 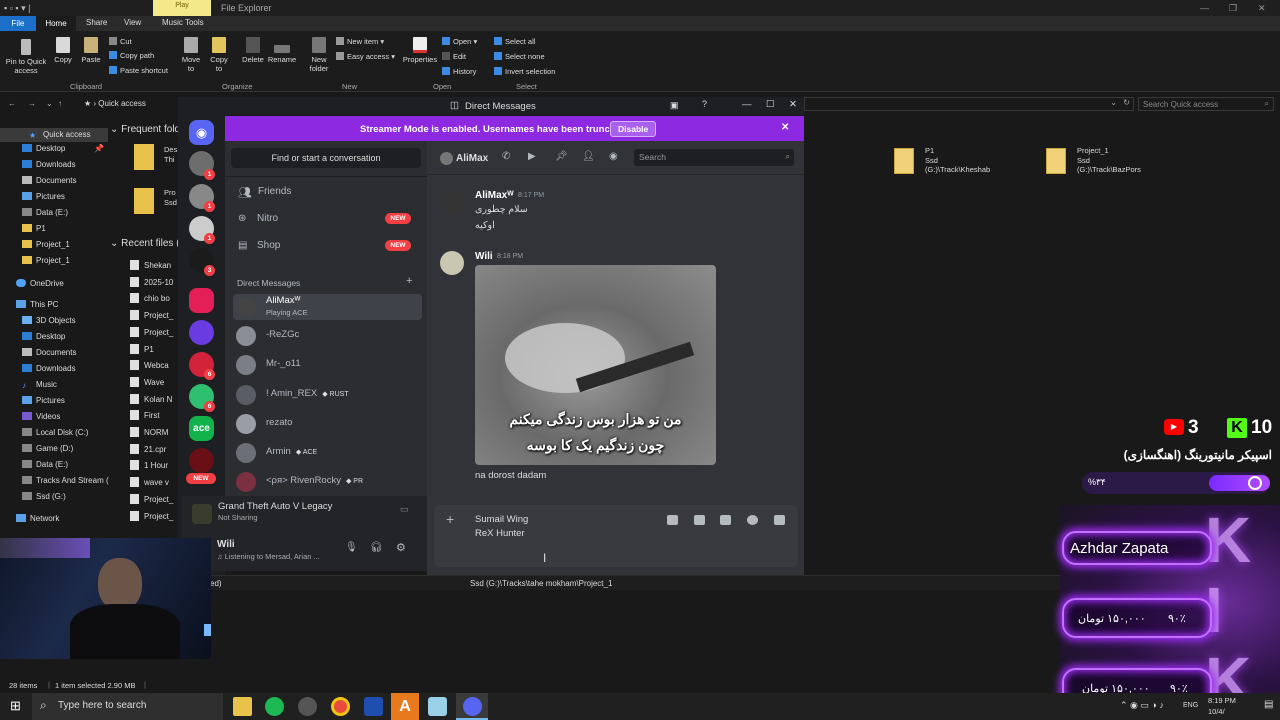 What do you see at coordinates (60, 103) in the screenshot?
I see `up-icon: ↑` at bounding box center [60, 103].